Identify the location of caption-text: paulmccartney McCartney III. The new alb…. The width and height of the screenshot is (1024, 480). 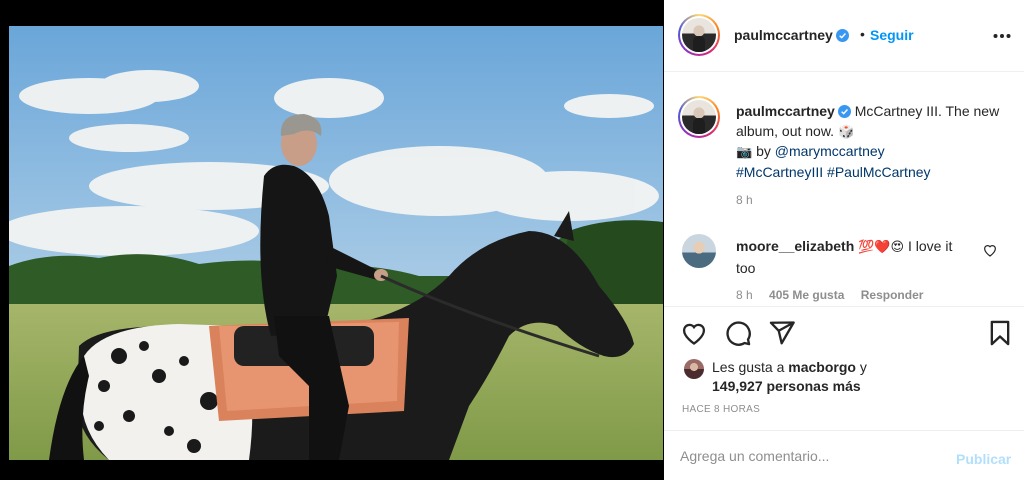
(871, 142).